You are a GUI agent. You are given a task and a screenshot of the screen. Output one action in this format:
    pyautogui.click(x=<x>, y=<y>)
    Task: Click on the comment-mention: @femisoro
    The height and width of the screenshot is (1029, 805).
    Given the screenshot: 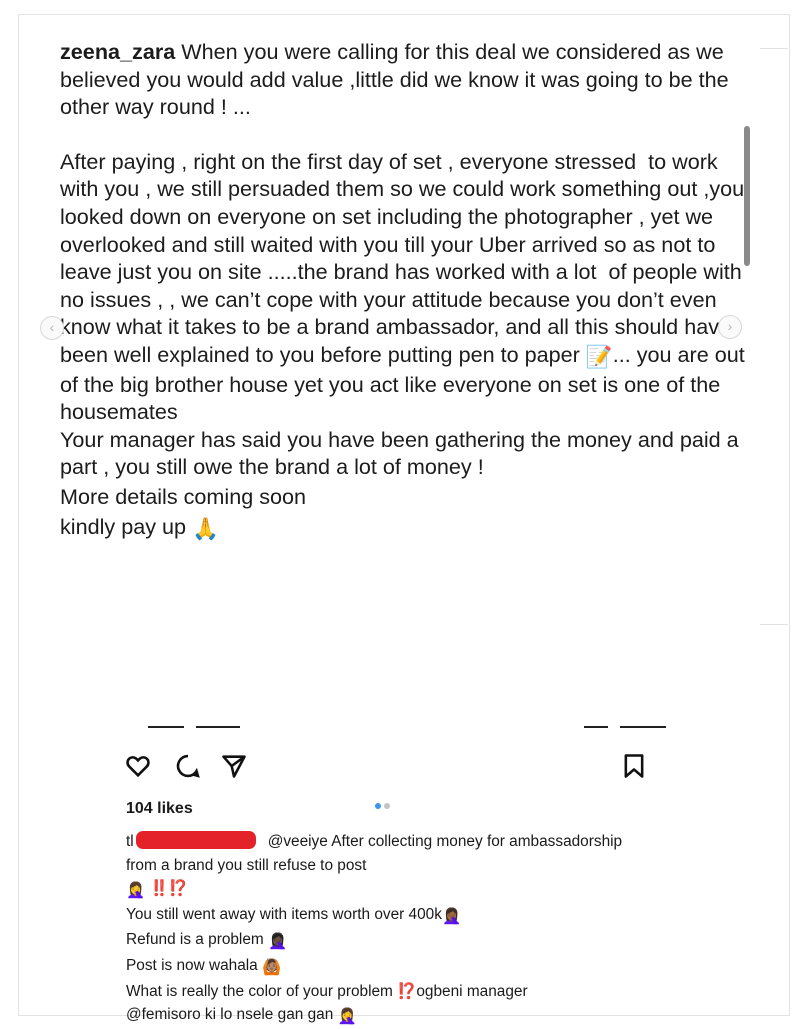 What is the action you would take?
    pyautogui.click(x=163, y=1014)
    